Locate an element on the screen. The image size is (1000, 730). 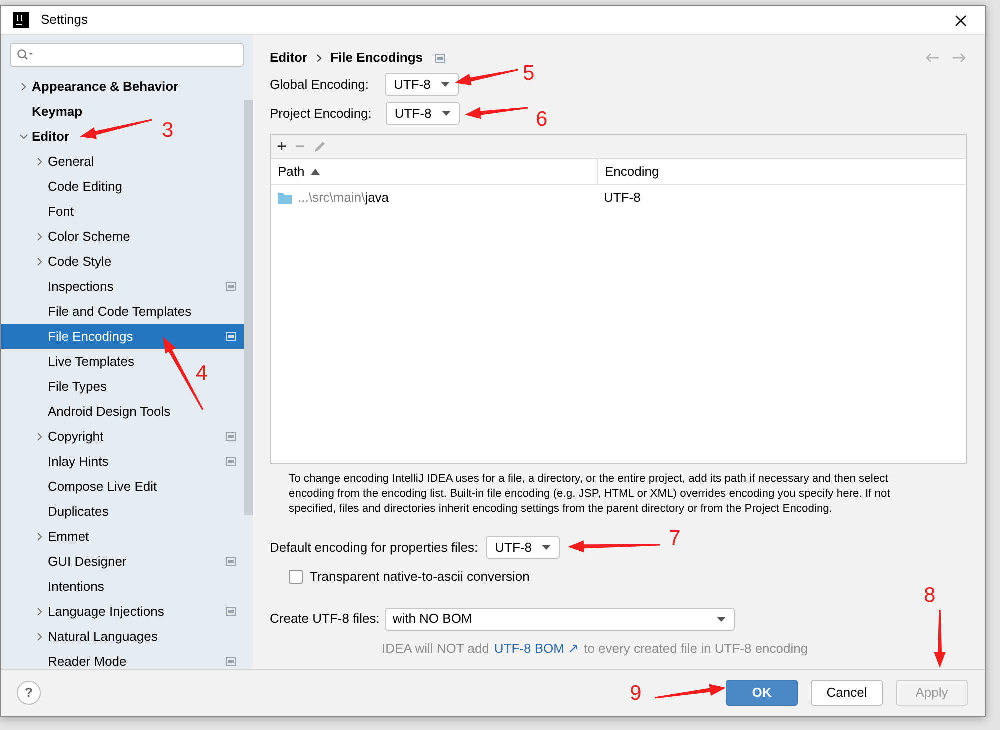
sidebar-item: Live Templates is located at coordinates (70, 361).